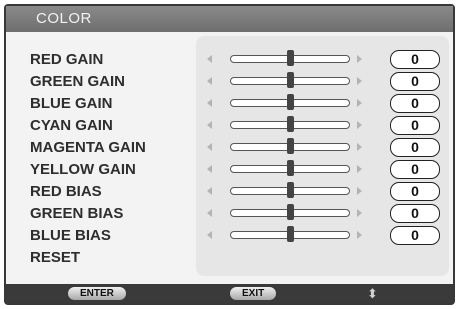 This screenshot has height=309, width=459. I want to click on row-label: GREEN GAIN, so click(78, 81).